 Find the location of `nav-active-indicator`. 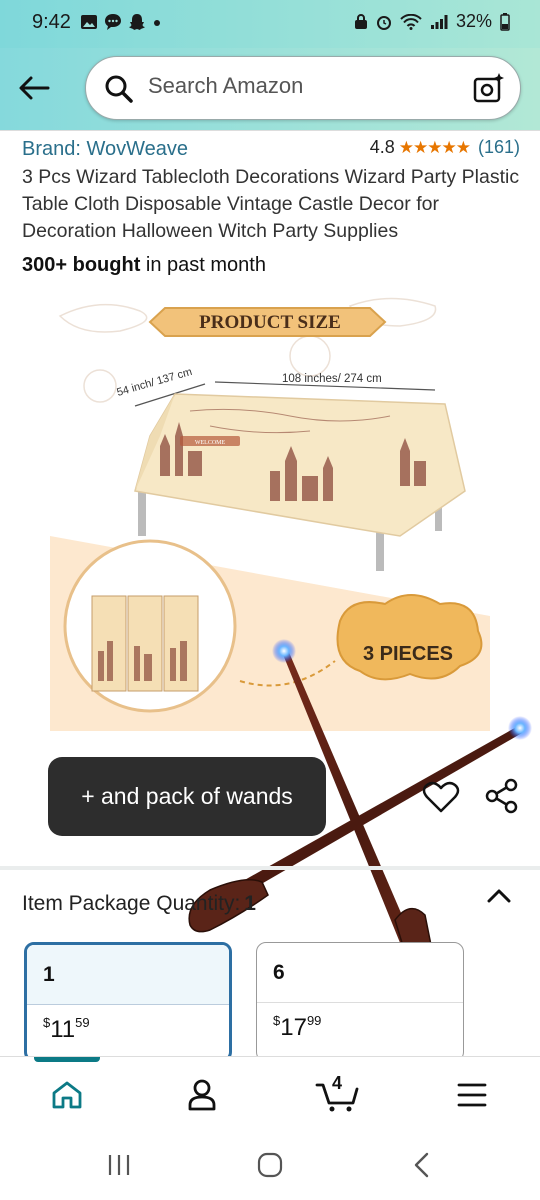

nav-active-indicator is located at coordinates (67, 1059).